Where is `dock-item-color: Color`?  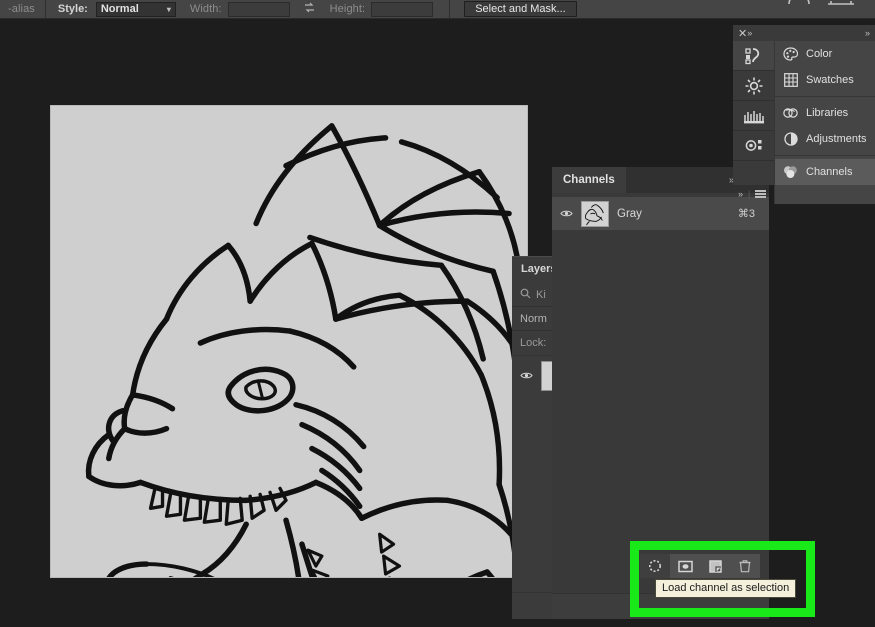 dock-item-color: Color is located at coordinates (825, 54).